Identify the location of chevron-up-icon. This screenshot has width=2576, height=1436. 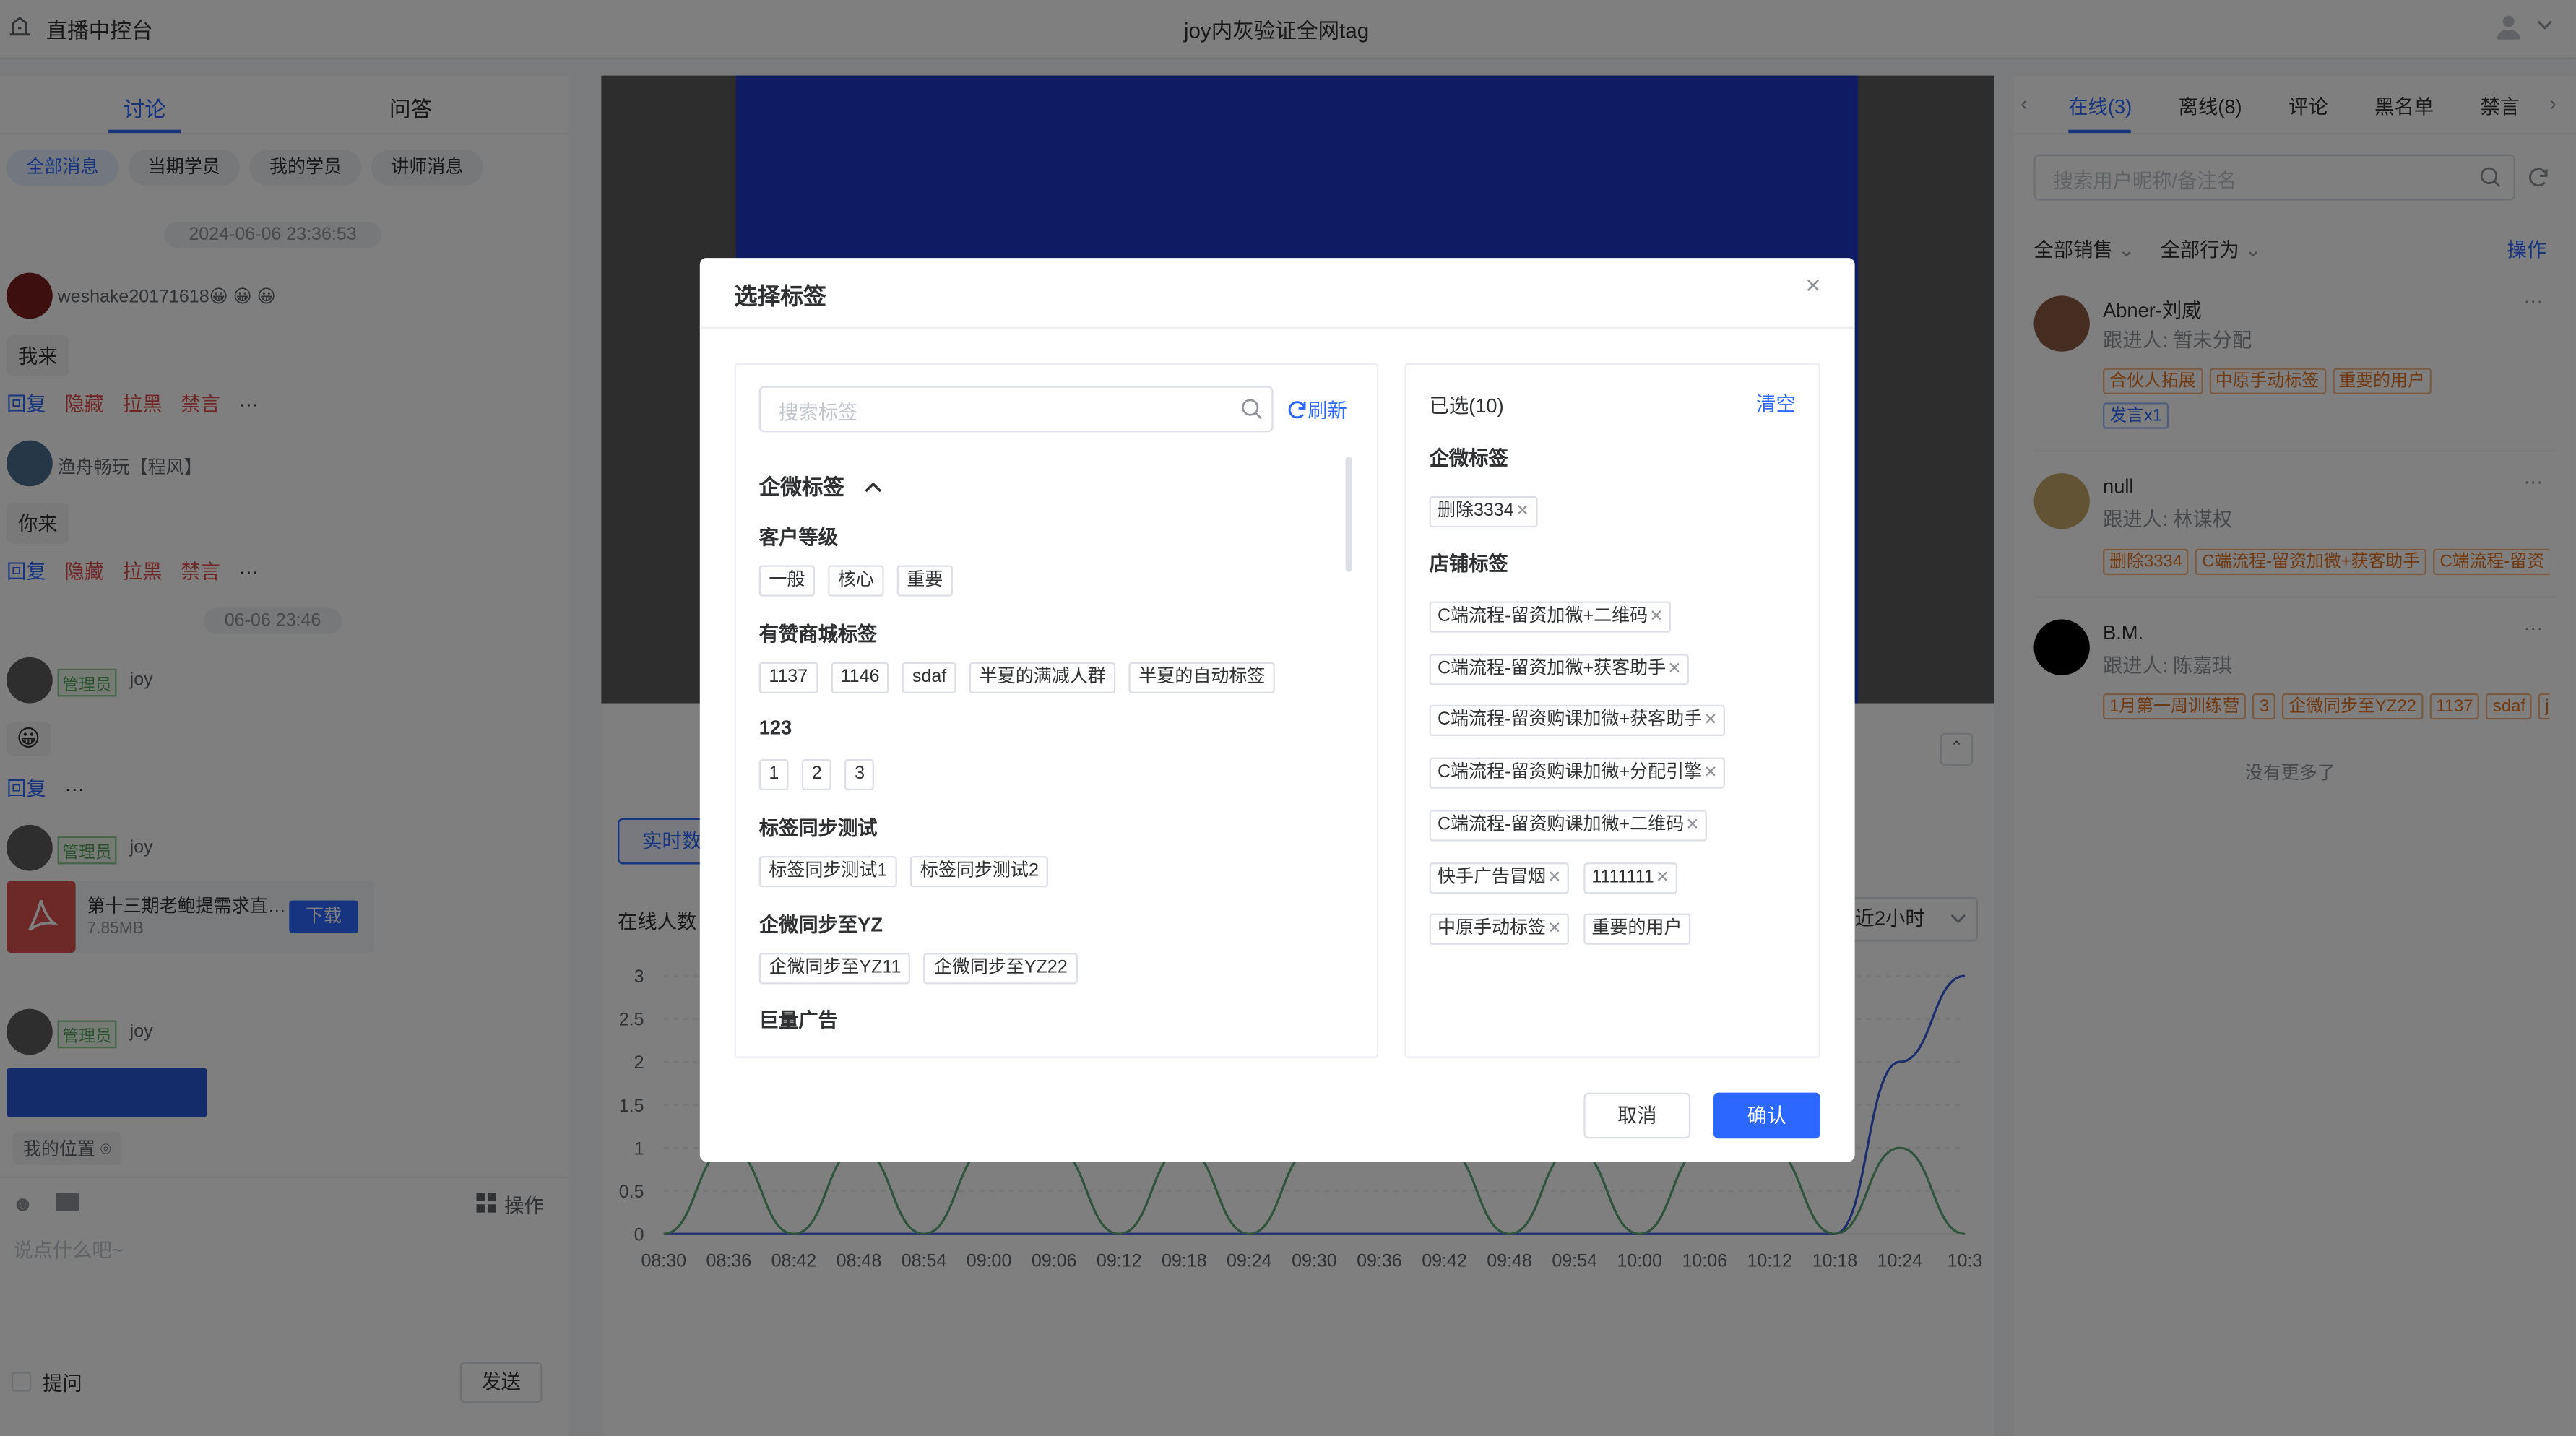
(873, 487).